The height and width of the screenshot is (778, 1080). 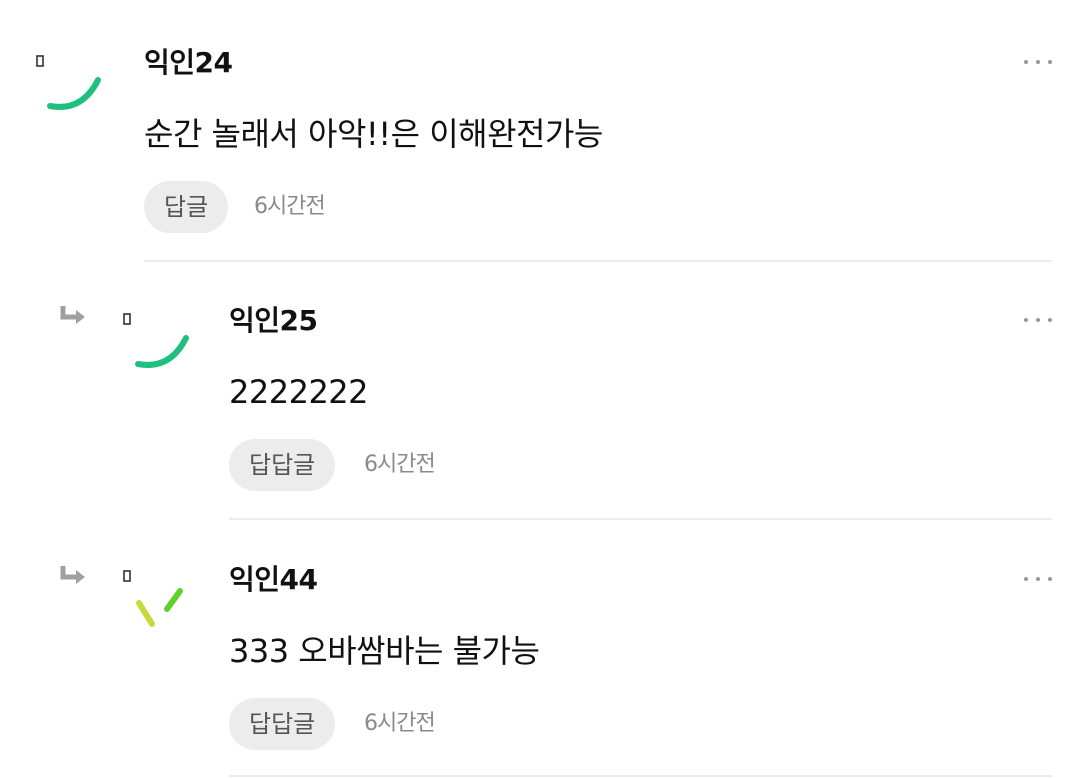 I want to click on reply-button: 답글, so click(x=186, y=207).